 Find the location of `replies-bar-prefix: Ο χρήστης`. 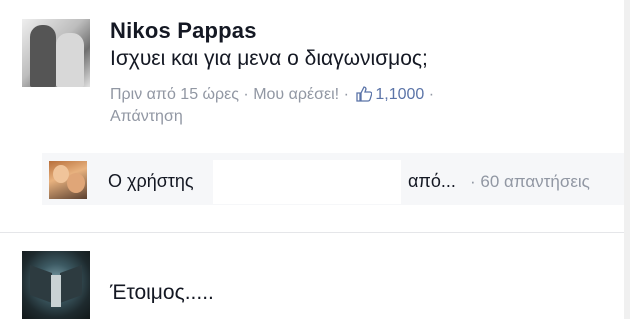

replies-bar-prefix: Ο χρήστης is located at coordinates (151, 181).